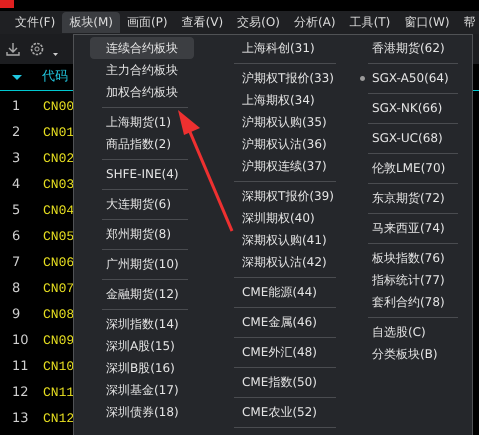  I want to click on menu-item: 分析(A), so click(314, 22).